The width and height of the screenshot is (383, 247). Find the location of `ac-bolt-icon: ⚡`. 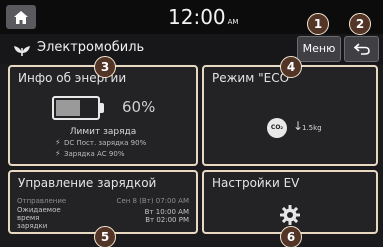

ac-bolt-icon: ⚡ is located at coordinates (58, 153).